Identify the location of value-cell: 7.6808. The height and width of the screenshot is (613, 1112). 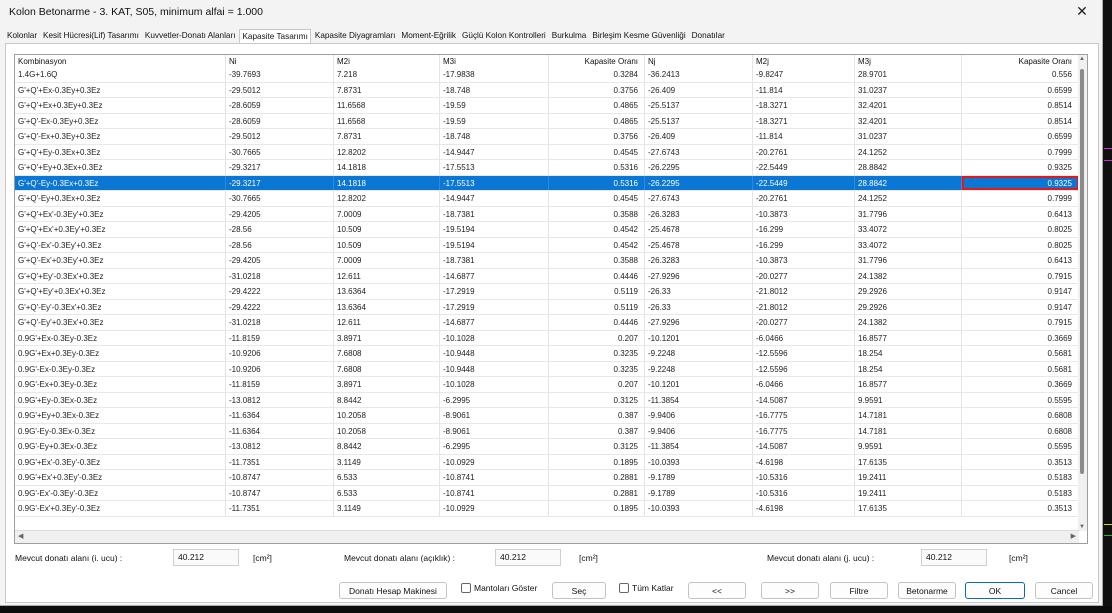
(387, 368).